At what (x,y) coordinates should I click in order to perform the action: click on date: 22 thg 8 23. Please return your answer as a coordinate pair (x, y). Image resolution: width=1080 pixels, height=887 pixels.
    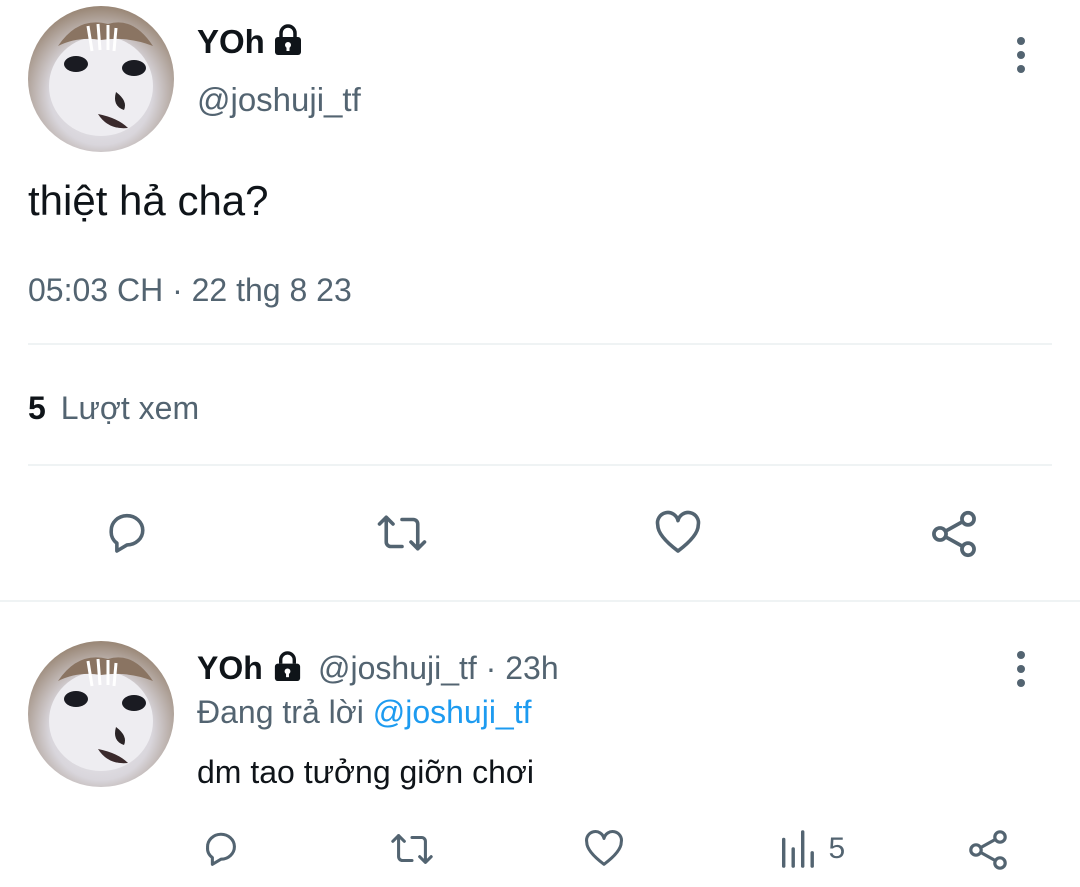
    Looking at the image, I should click on (271, 290).